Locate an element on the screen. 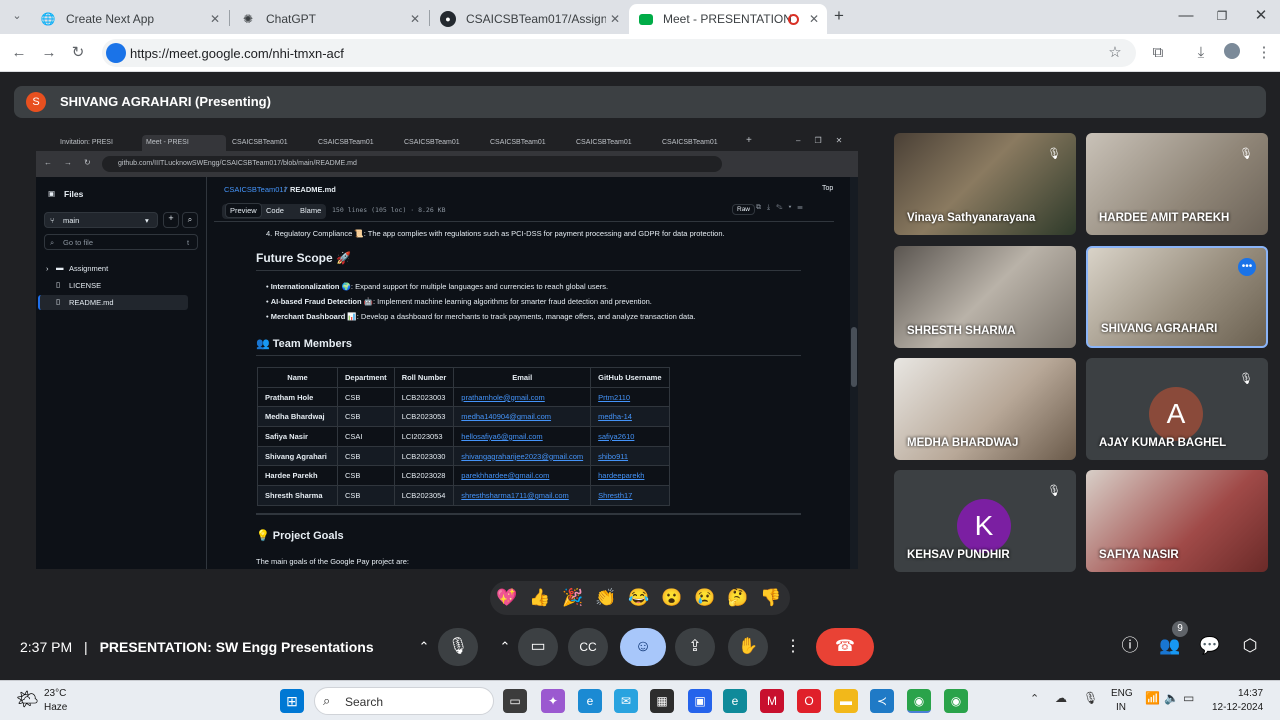 This screenshot has height=720, width=1280. vscode-icon: ≺ is located at coordinates (882, 701).